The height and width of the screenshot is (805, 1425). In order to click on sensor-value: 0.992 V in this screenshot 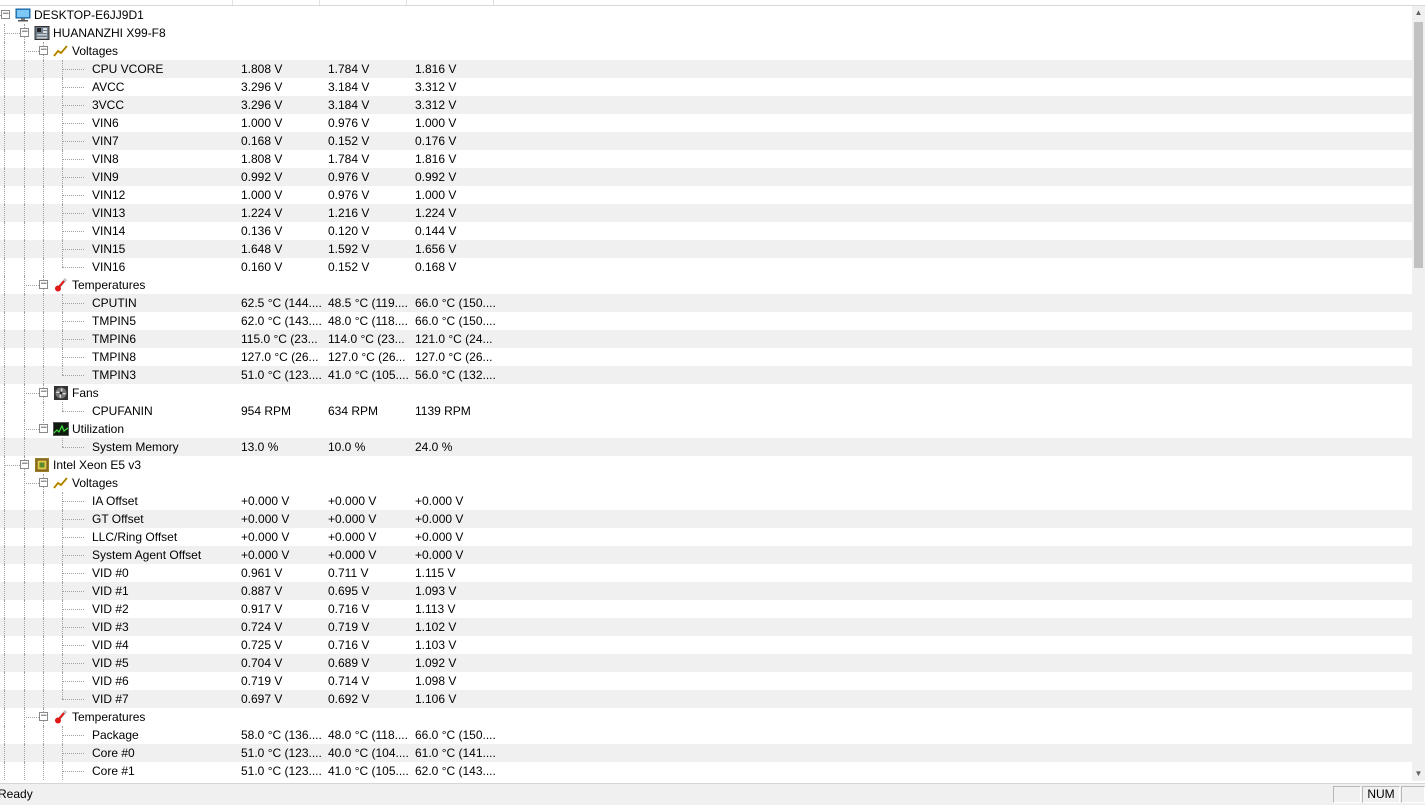, I will do `click(262, 177)`.